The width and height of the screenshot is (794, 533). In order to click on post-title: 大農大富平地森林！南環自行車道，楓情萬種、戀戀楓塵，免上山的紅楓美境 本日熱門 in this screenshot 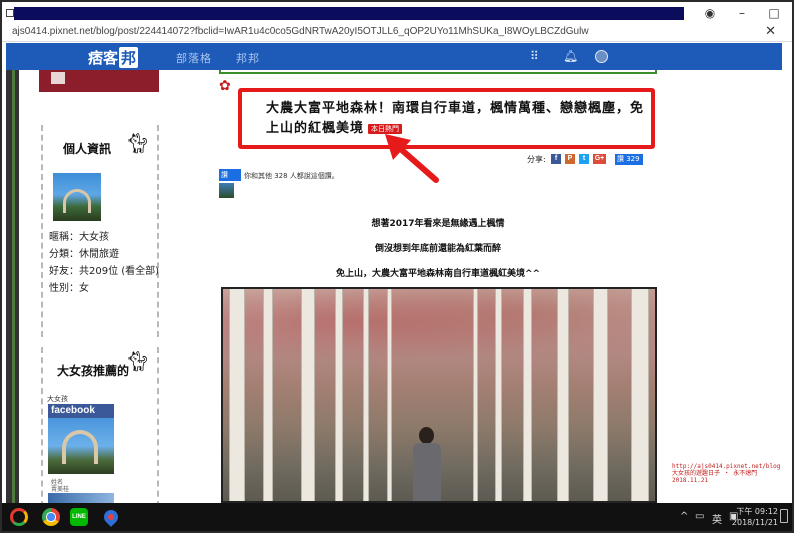, I will do `click(458, 119)`.